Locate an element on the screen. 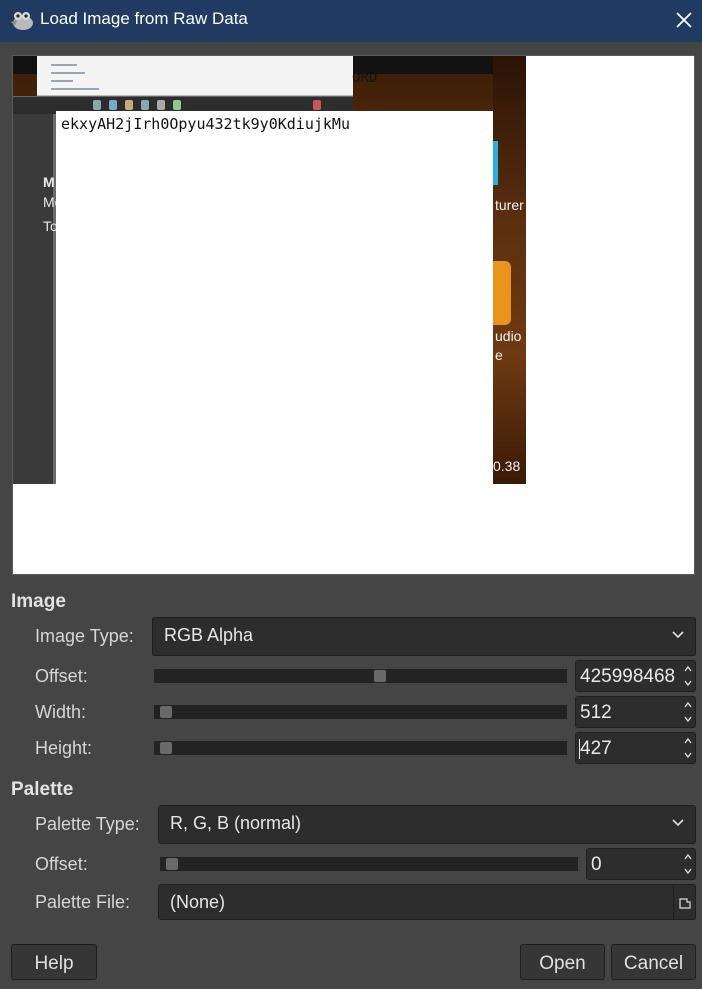  preview-text: ekxyAH2jIrh0Opyu432tk9y0KdiujkMu is located at coordinates (205, 124).